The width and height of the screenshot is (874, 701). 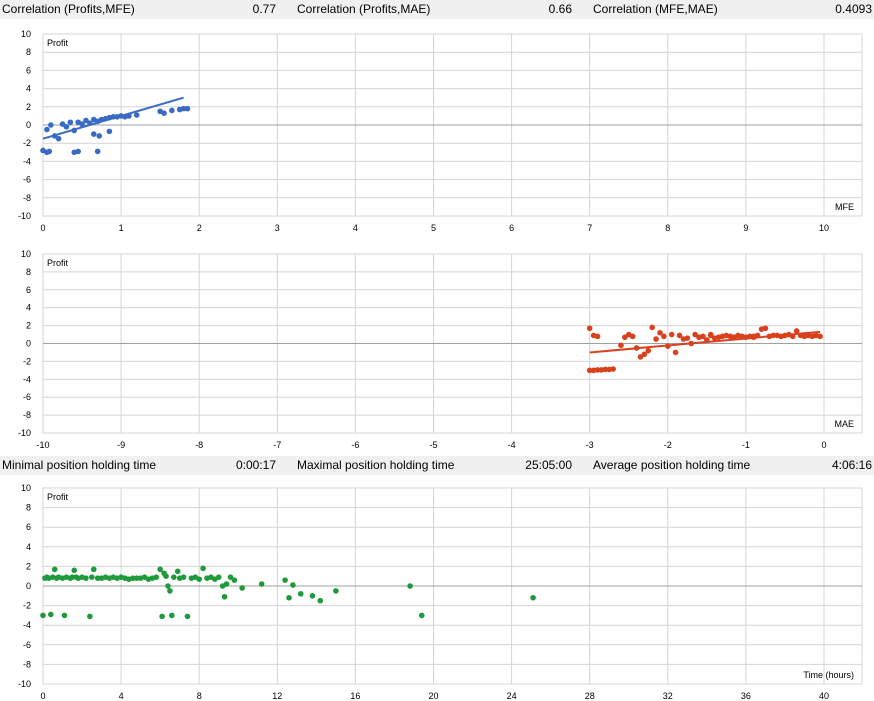 I want to click on max-holding-time-value: 25:05:00, so click(x=548, y=465).